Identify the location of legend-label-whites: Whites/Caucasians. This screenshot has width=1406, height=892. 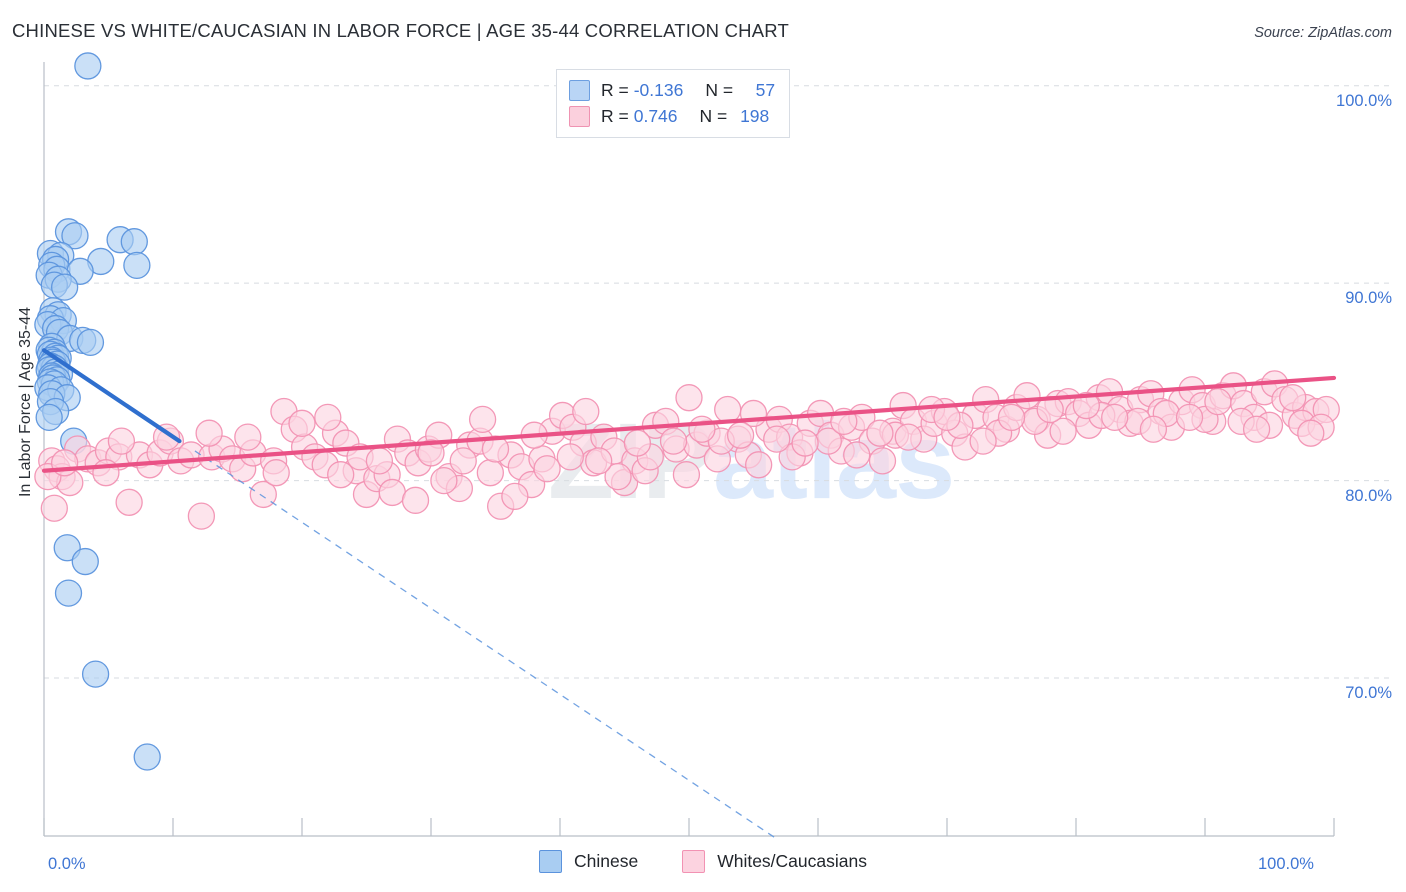
(792, 861).